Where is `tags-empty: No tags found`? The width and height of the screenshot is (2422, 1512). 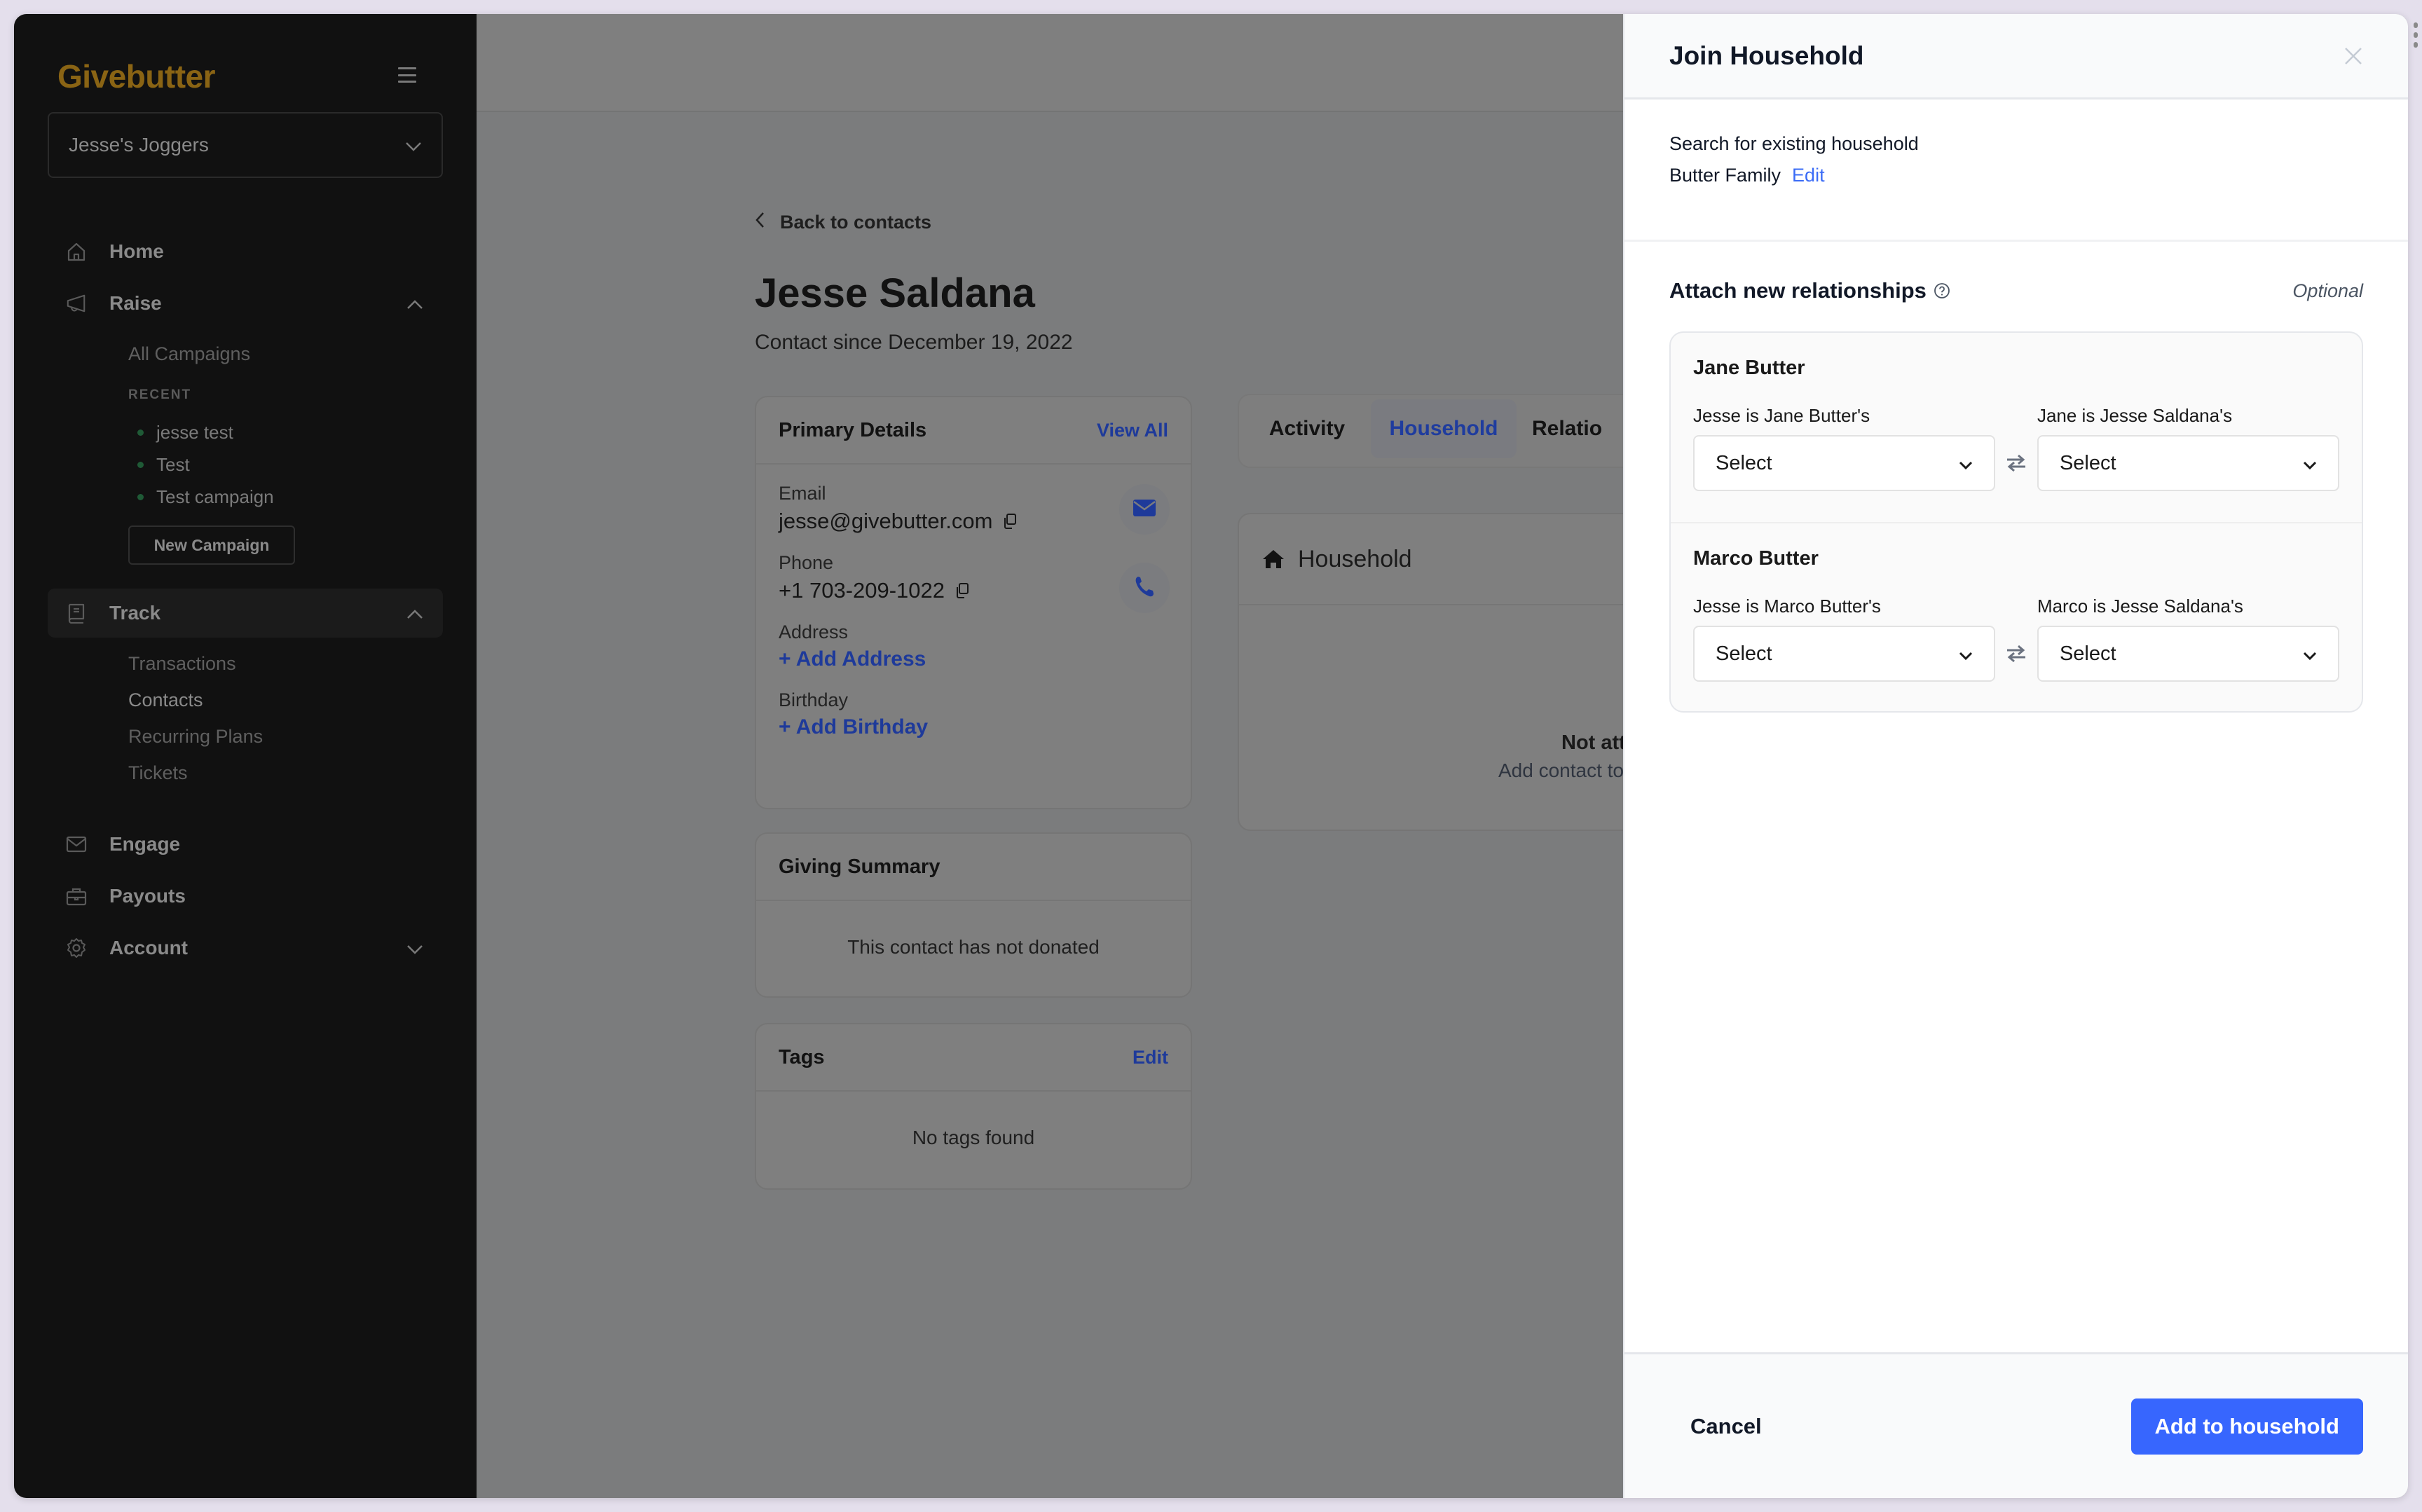 tags-empty: No tags found is located at coordinates (973, 1137).